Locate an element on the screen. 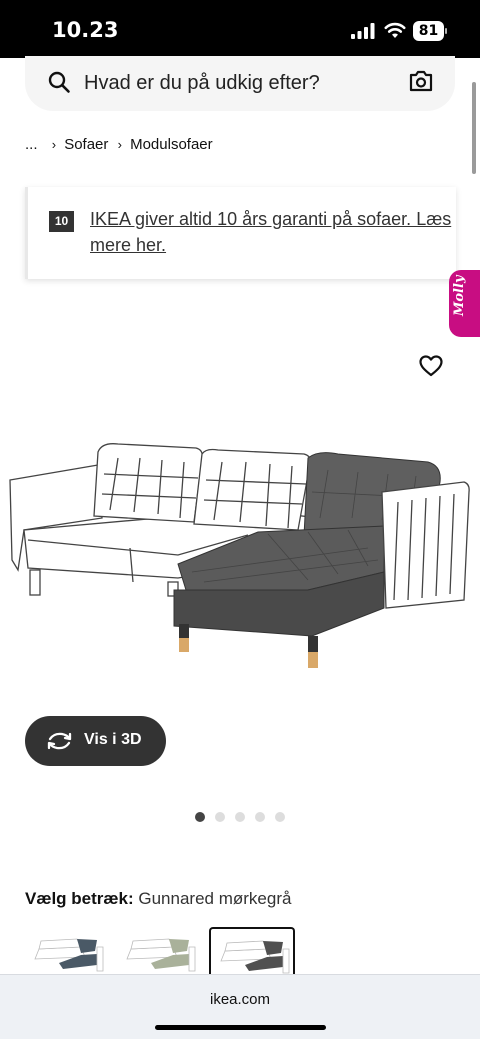 The height and width of the screenshot is (1039, 480). status-time: 10.23 is located at coordinates (85, 30).